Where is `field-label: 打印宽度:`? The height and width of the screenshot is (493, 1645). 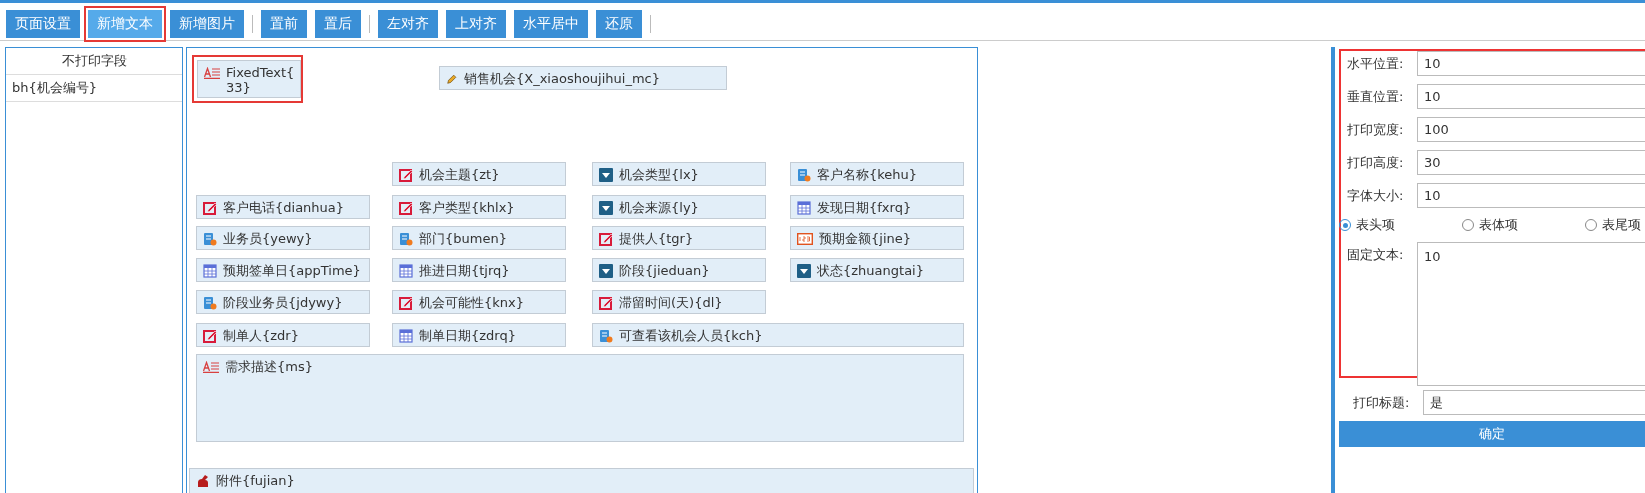 field-label: 打印宽度: is located at coordinates (1376, 130).